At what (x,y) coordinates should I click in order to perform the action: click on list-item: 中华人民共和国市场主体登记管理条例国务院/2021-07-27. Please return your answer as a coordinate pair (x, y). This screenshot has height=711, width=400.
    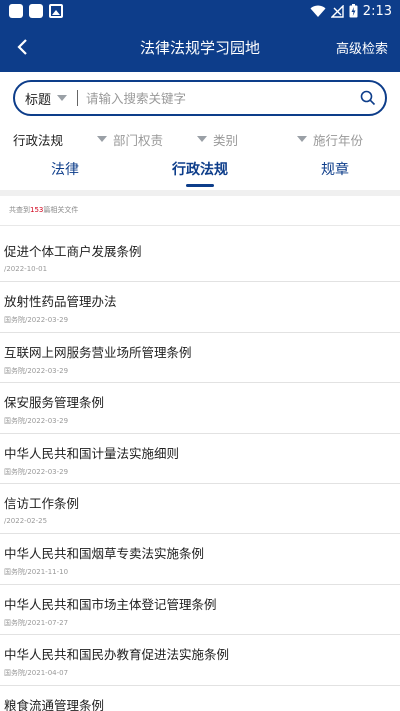
    Looking at the image, I should click on (200, 610).